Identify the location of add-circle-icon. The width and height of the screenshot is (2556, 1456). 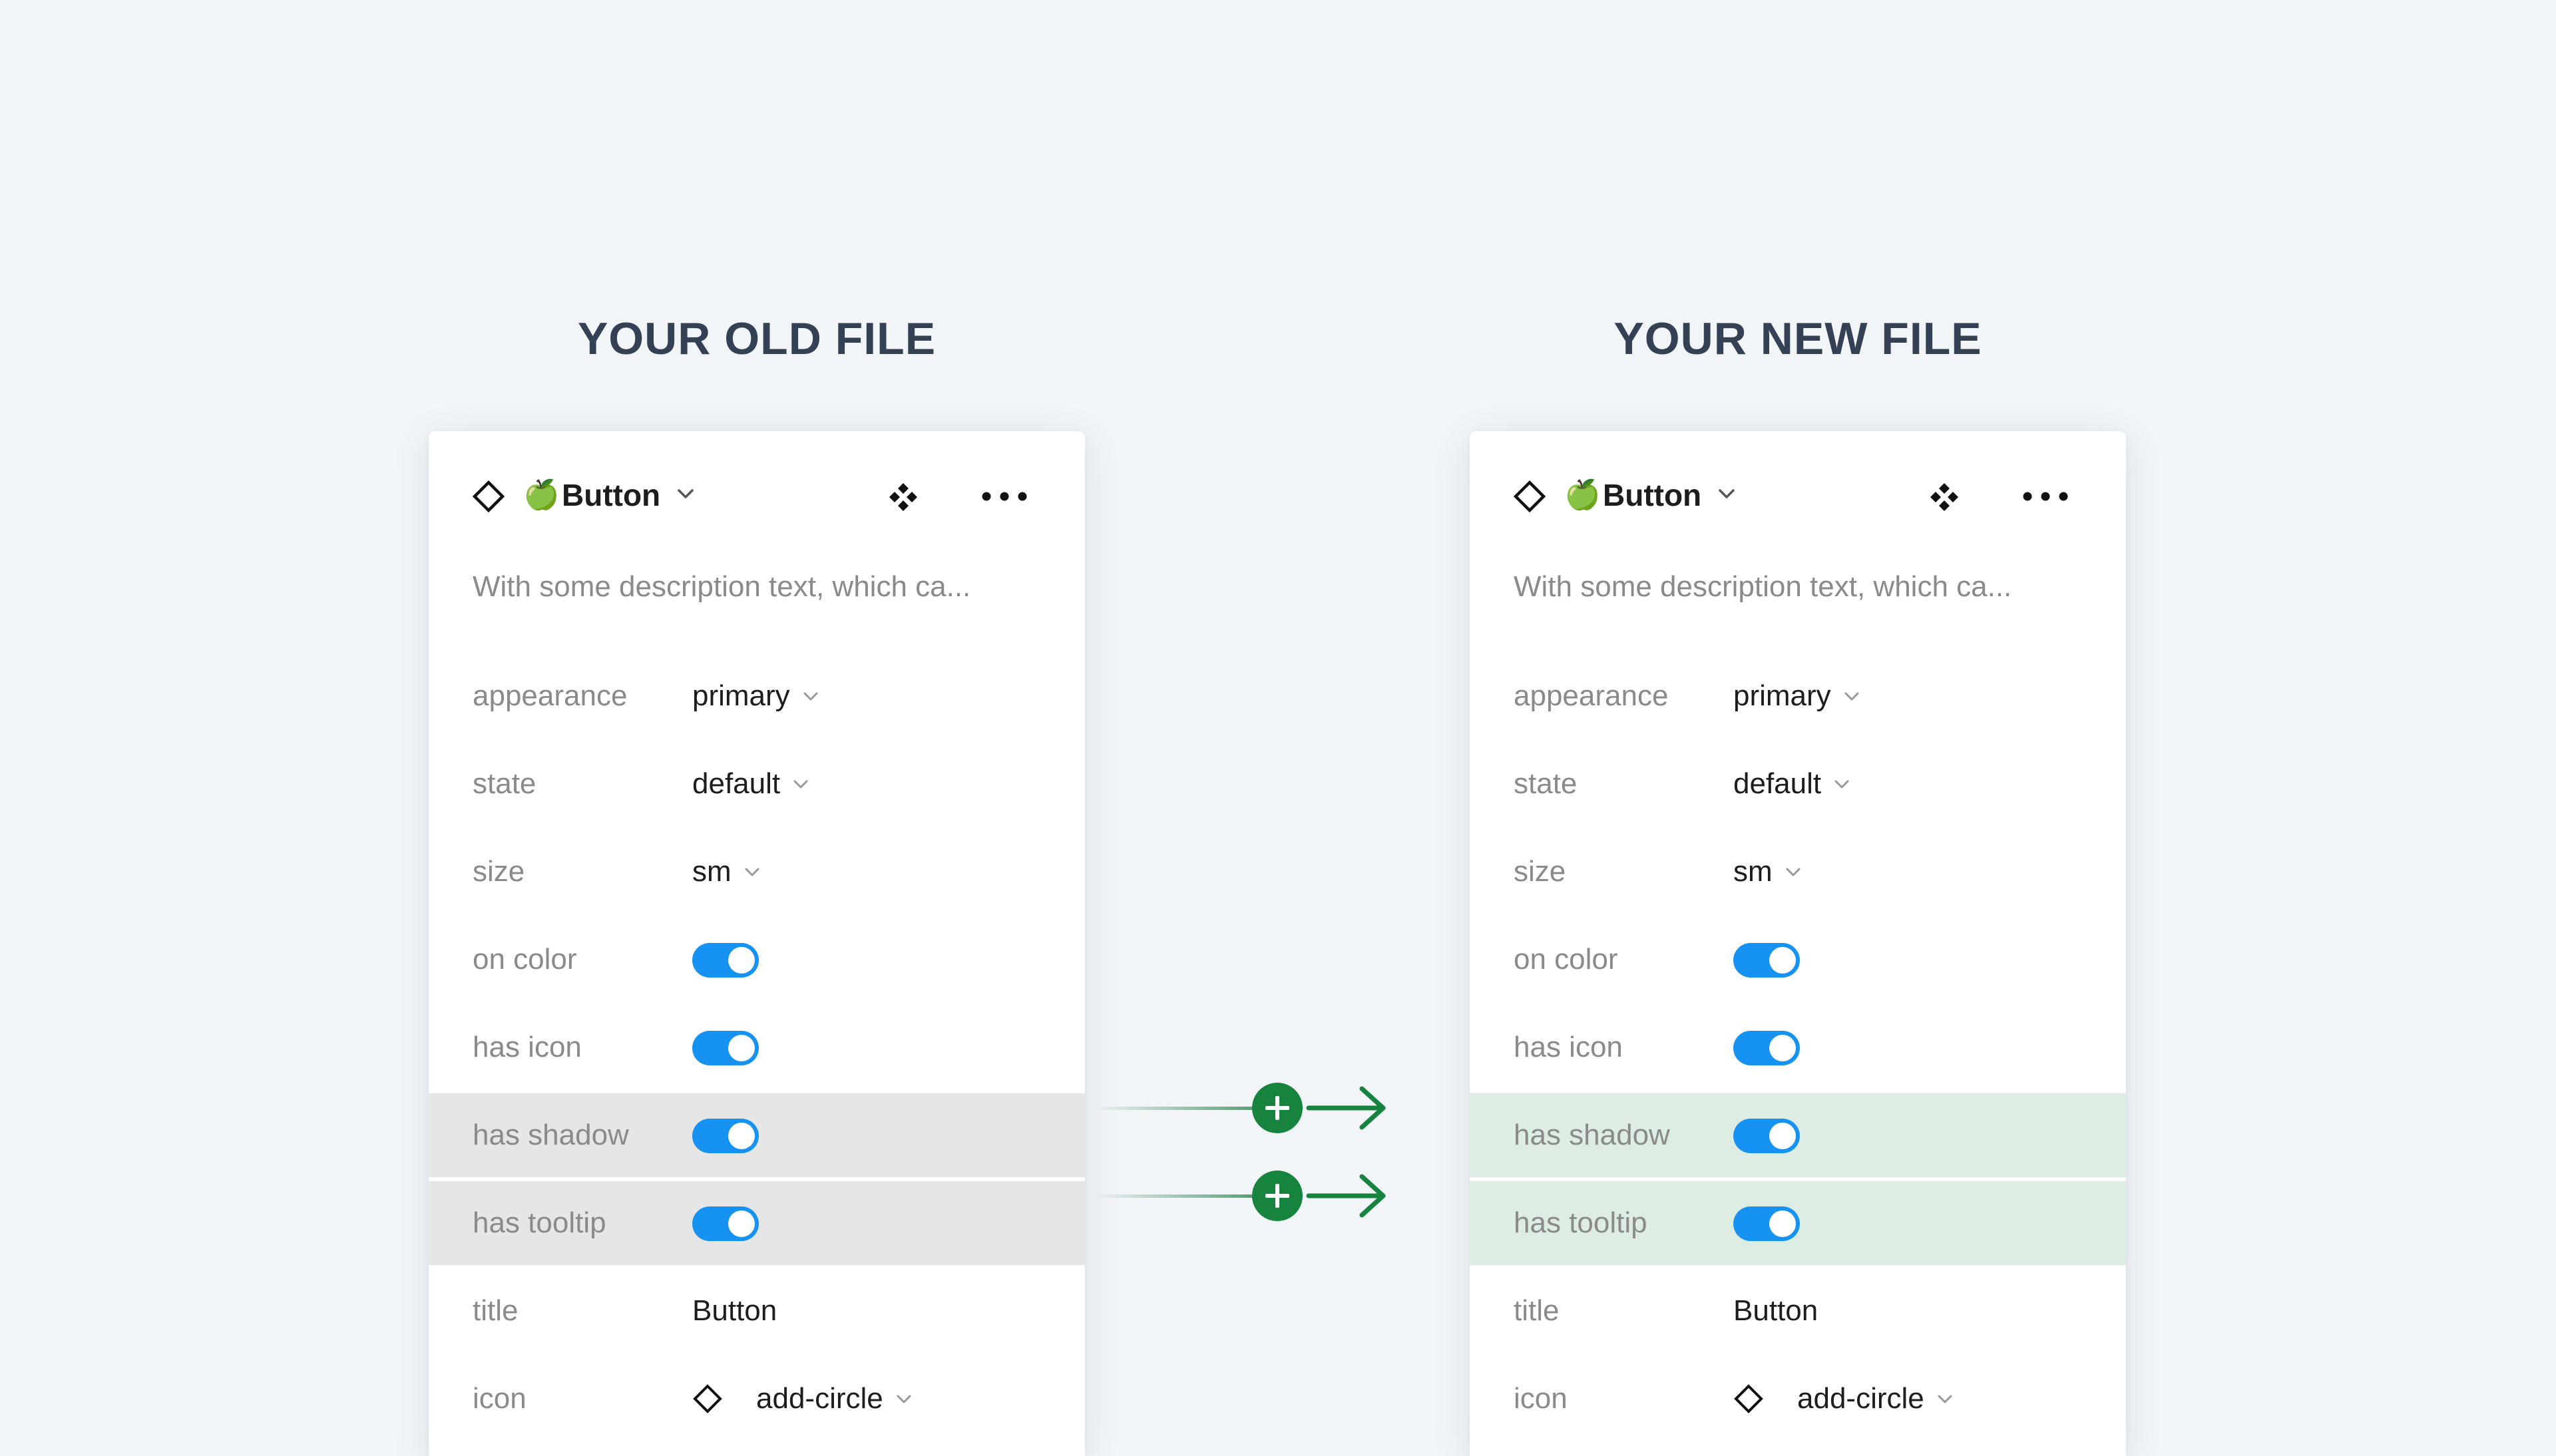
(1277, 1108).